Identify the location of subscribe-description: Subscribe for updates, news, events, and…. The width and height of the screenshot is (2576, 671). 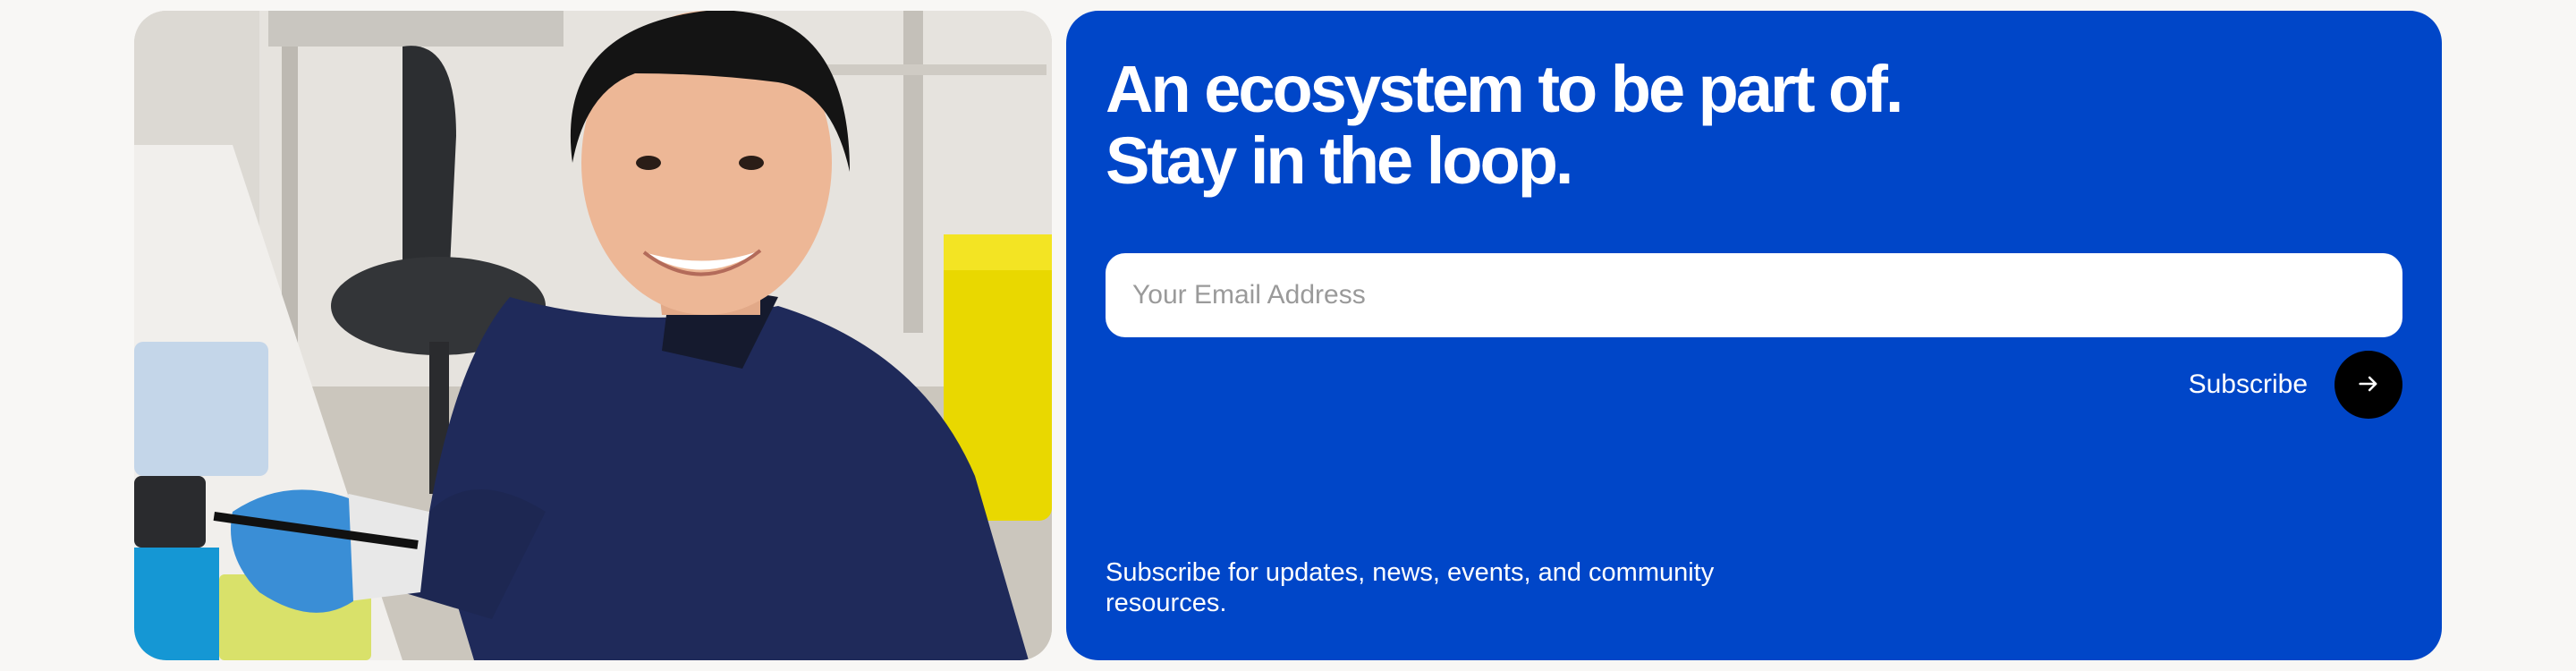
(1410, 588).